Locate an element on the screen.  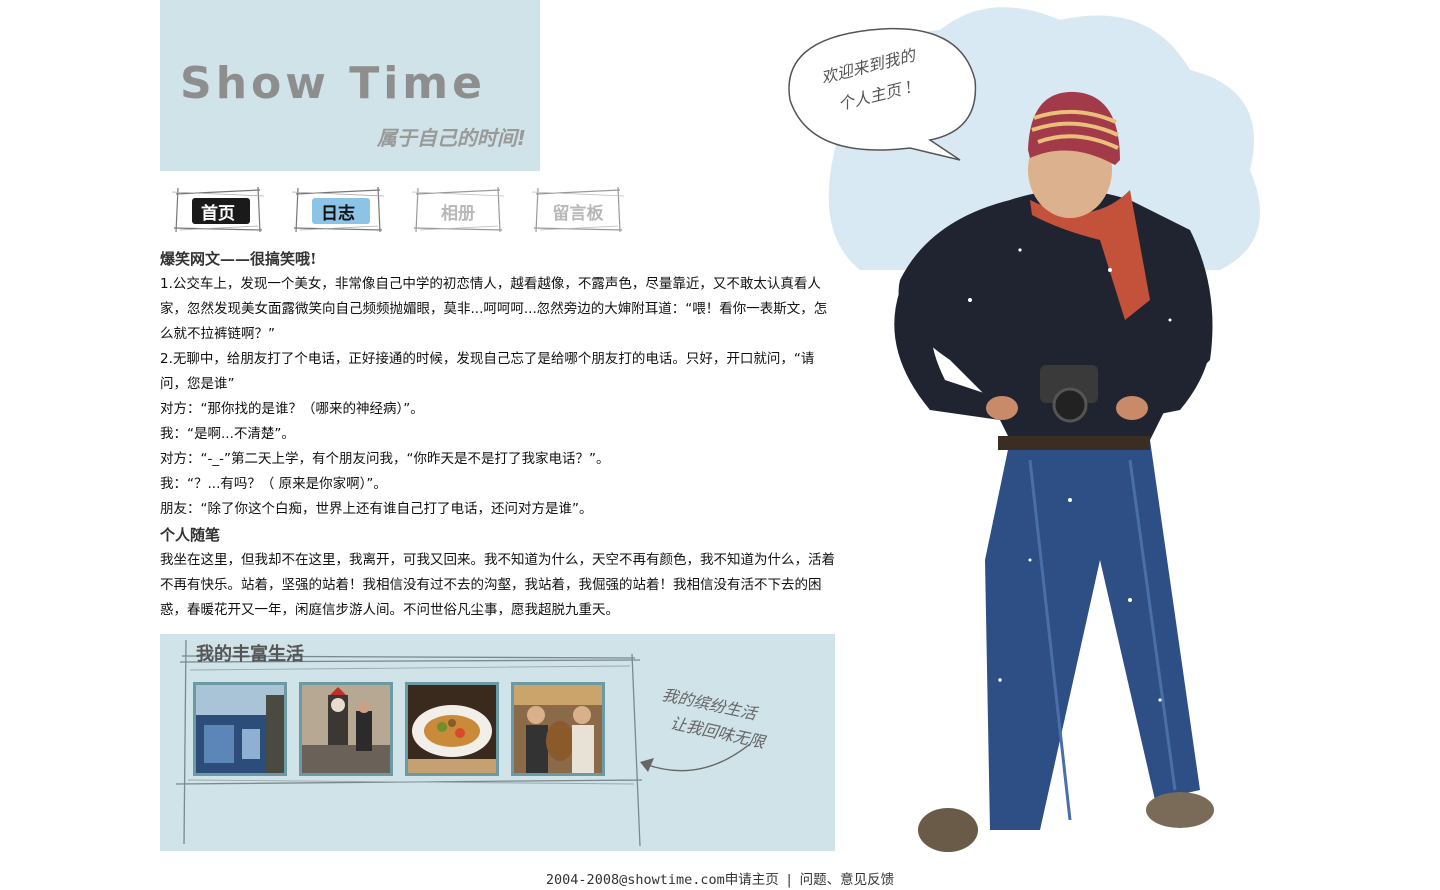
gallery-panel: 我的丰富生活 我的缤纷生活 让我回味无限 is located at coordinates (497, 742).